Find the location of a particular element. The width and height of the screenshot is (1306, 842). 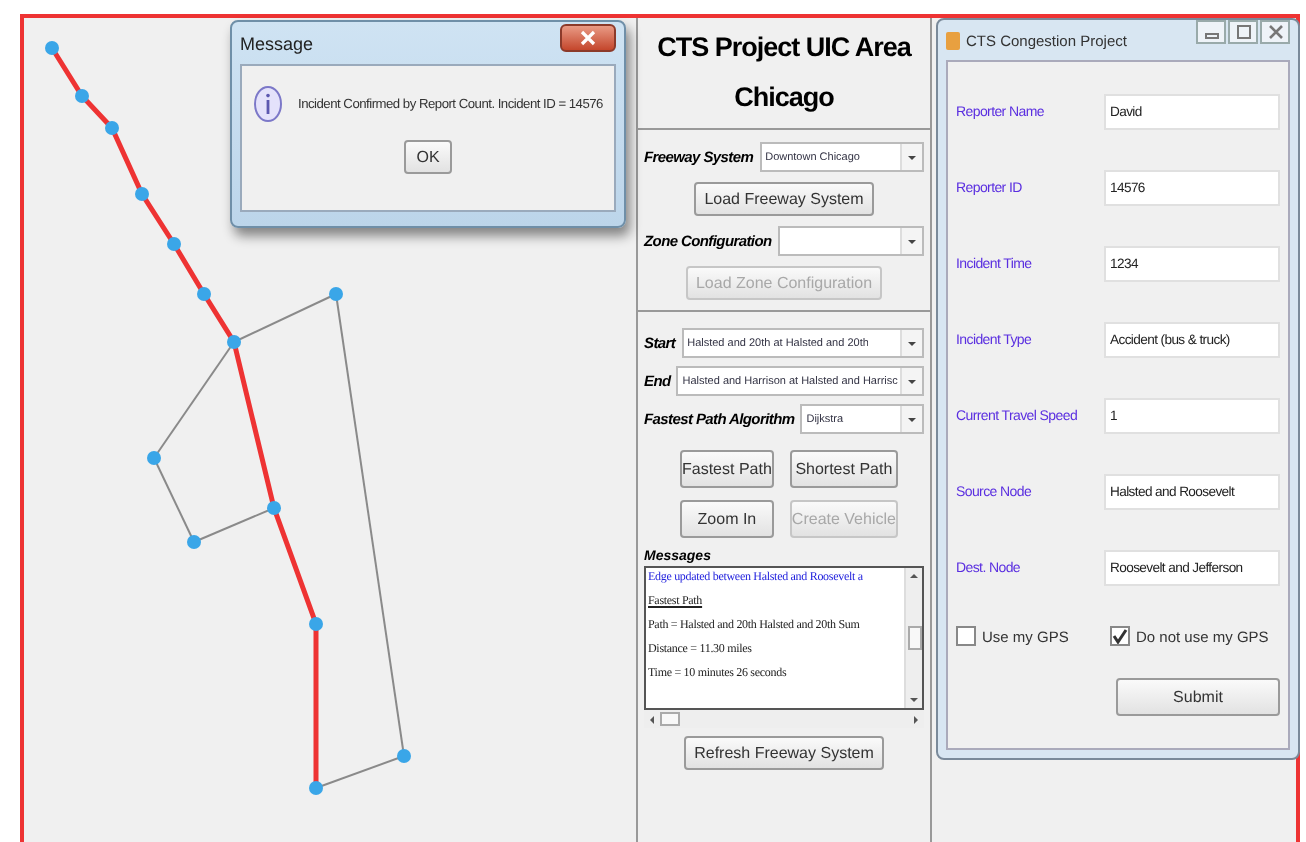

dialog-title: Message is located at coordinates (277, 43).